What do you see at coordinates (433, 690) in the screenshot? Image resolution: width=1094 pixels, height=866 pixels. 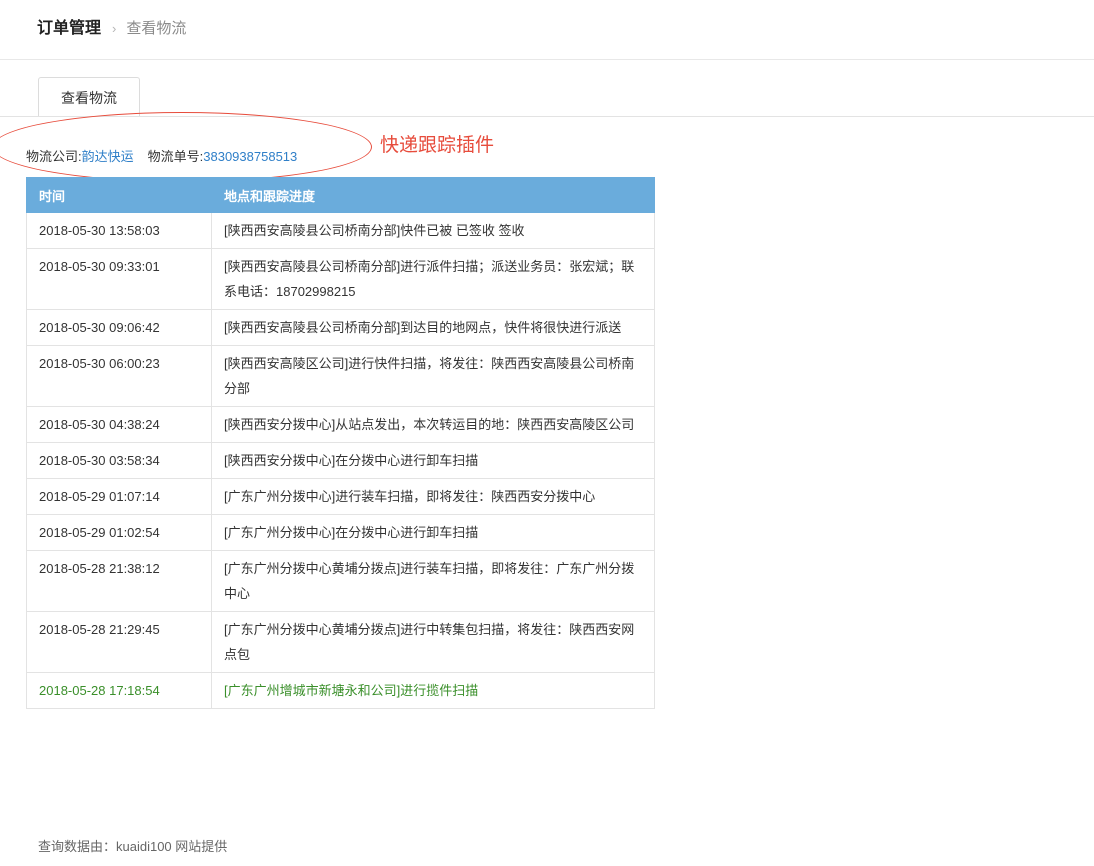 I see `row-progress: [广东广州增城市新塘永和公司]进行揽件扫描` at bounding box center [433, 690].